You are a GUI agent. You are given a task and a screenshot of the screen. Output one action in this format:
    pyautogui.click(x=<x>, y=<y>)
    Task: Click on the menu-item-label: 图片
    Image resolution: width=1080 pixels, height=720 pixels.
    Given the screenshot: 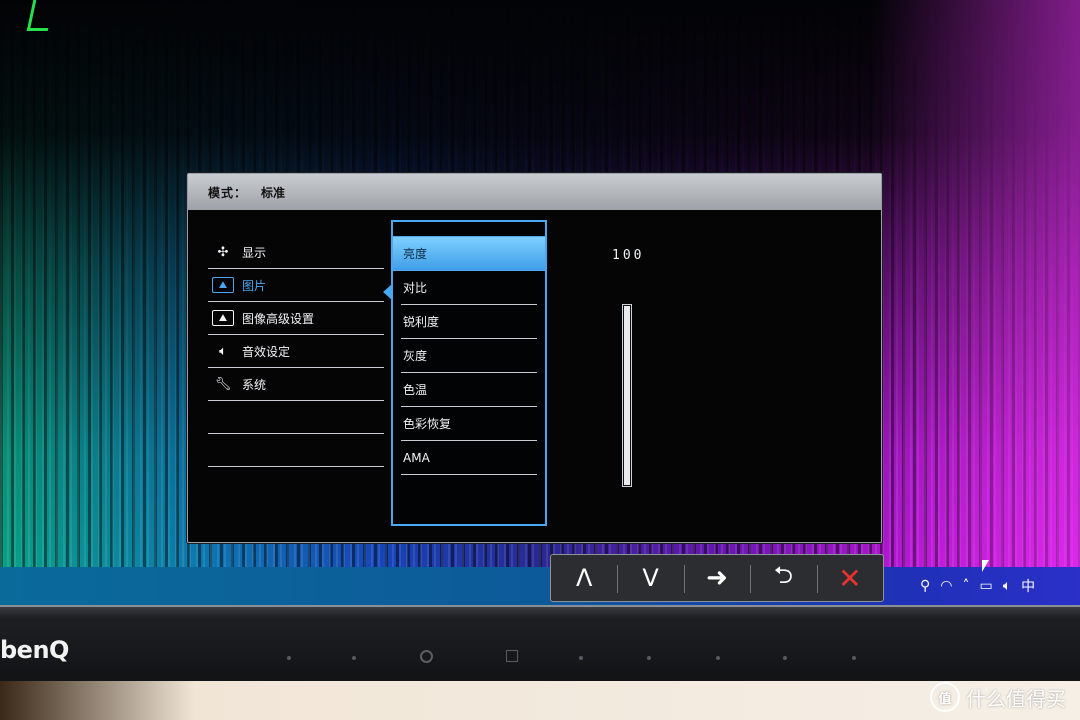 What is the action you would take?
    pyautogui.click(x=254, y=285)
    